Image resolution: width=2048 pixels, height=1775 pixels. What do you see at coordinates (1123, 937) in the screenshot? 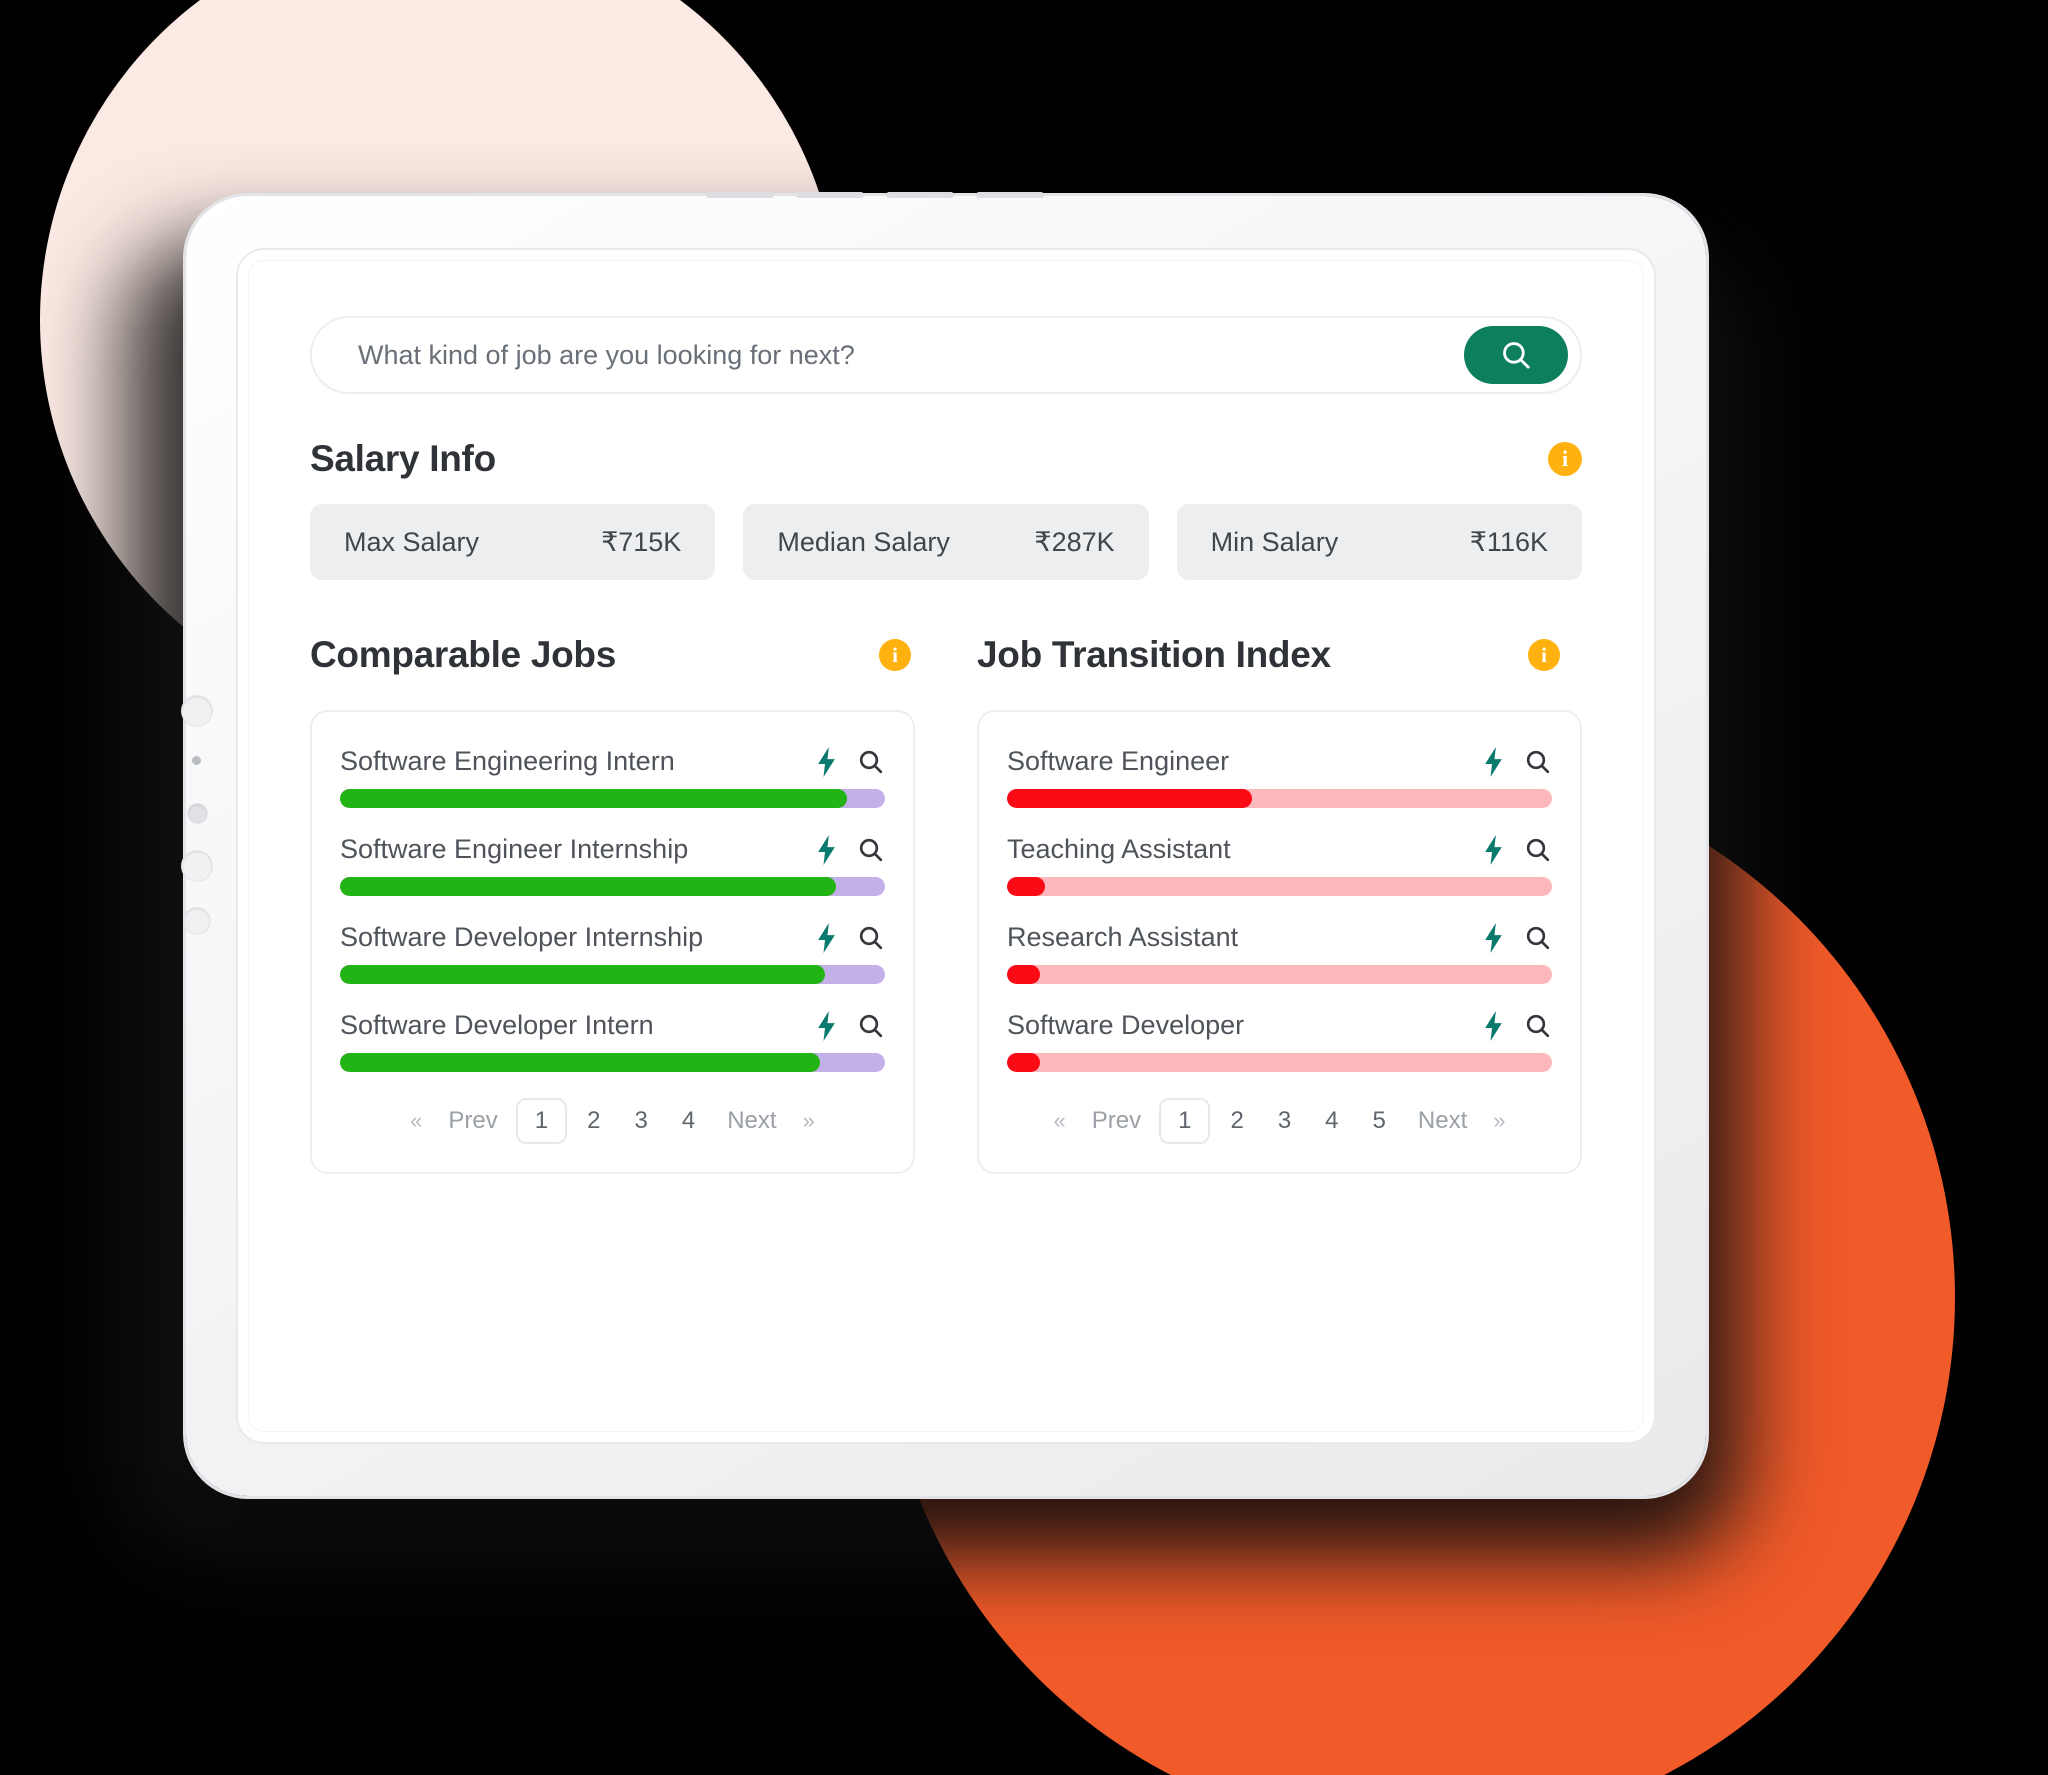
I see `job-title: Research Assistant` at bounding box center [1123, 937].